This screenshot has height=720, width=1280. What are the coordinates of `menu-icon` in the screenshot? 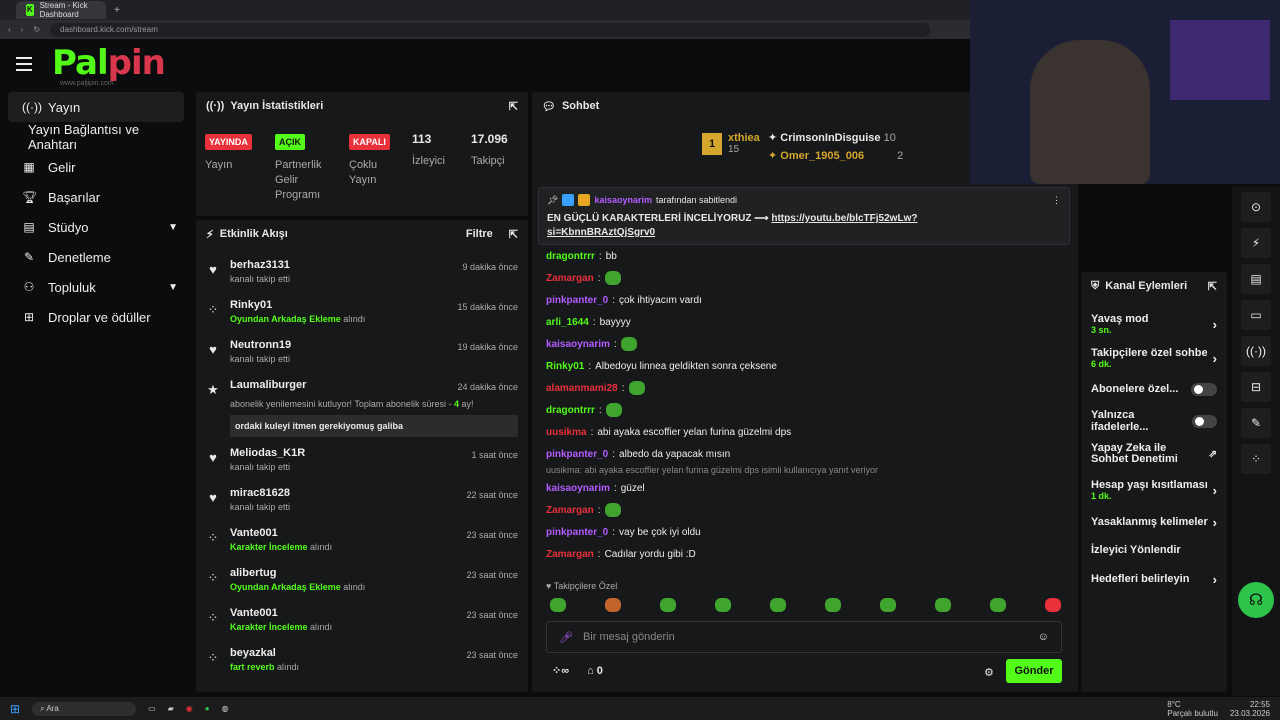 It's located at (24, 64).